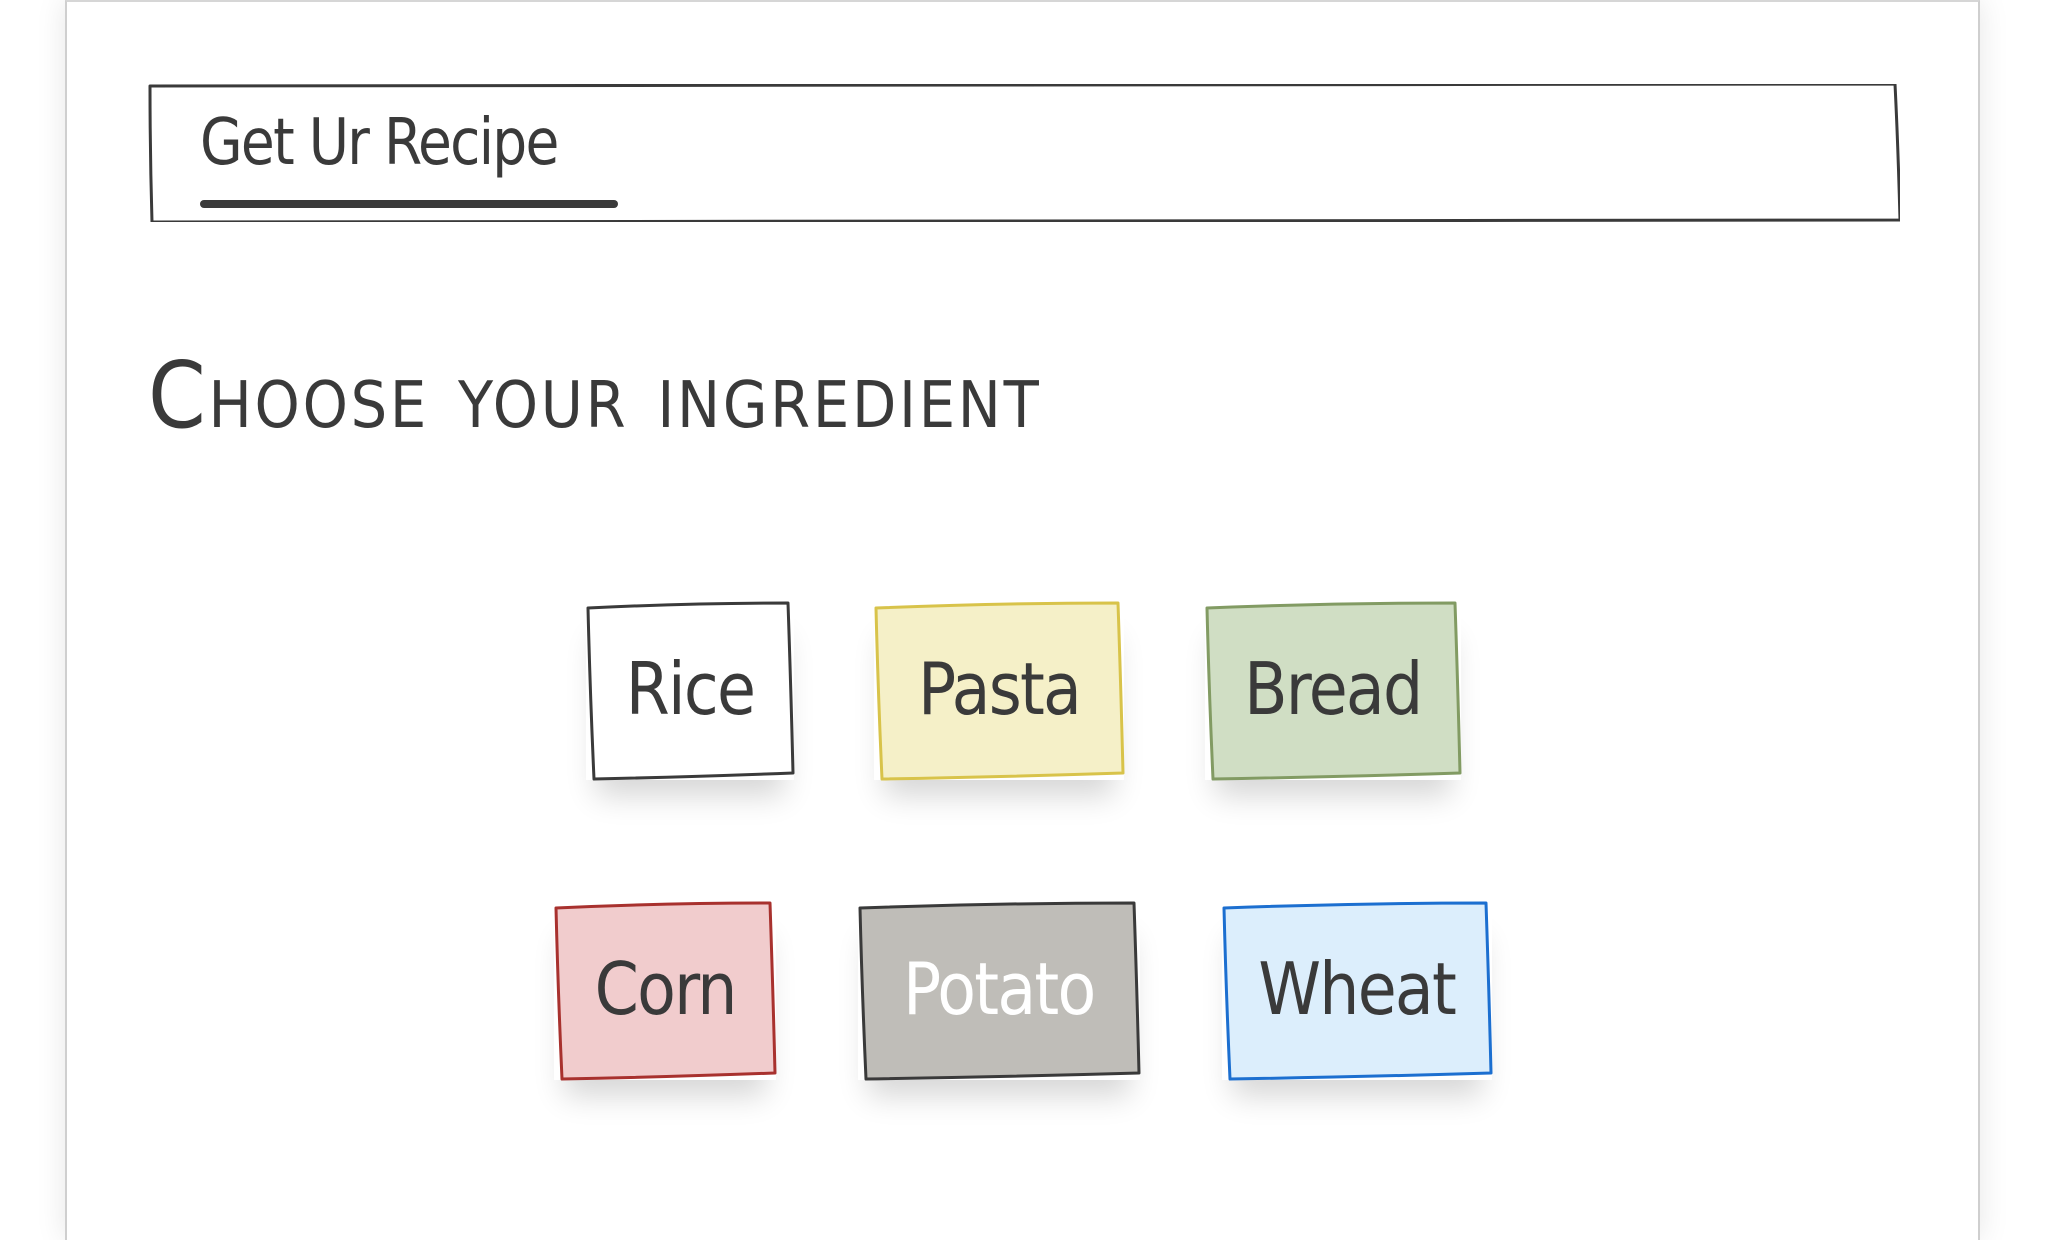  I want to click on header-bar: Get Ur Recipe, so click(1024, 153).